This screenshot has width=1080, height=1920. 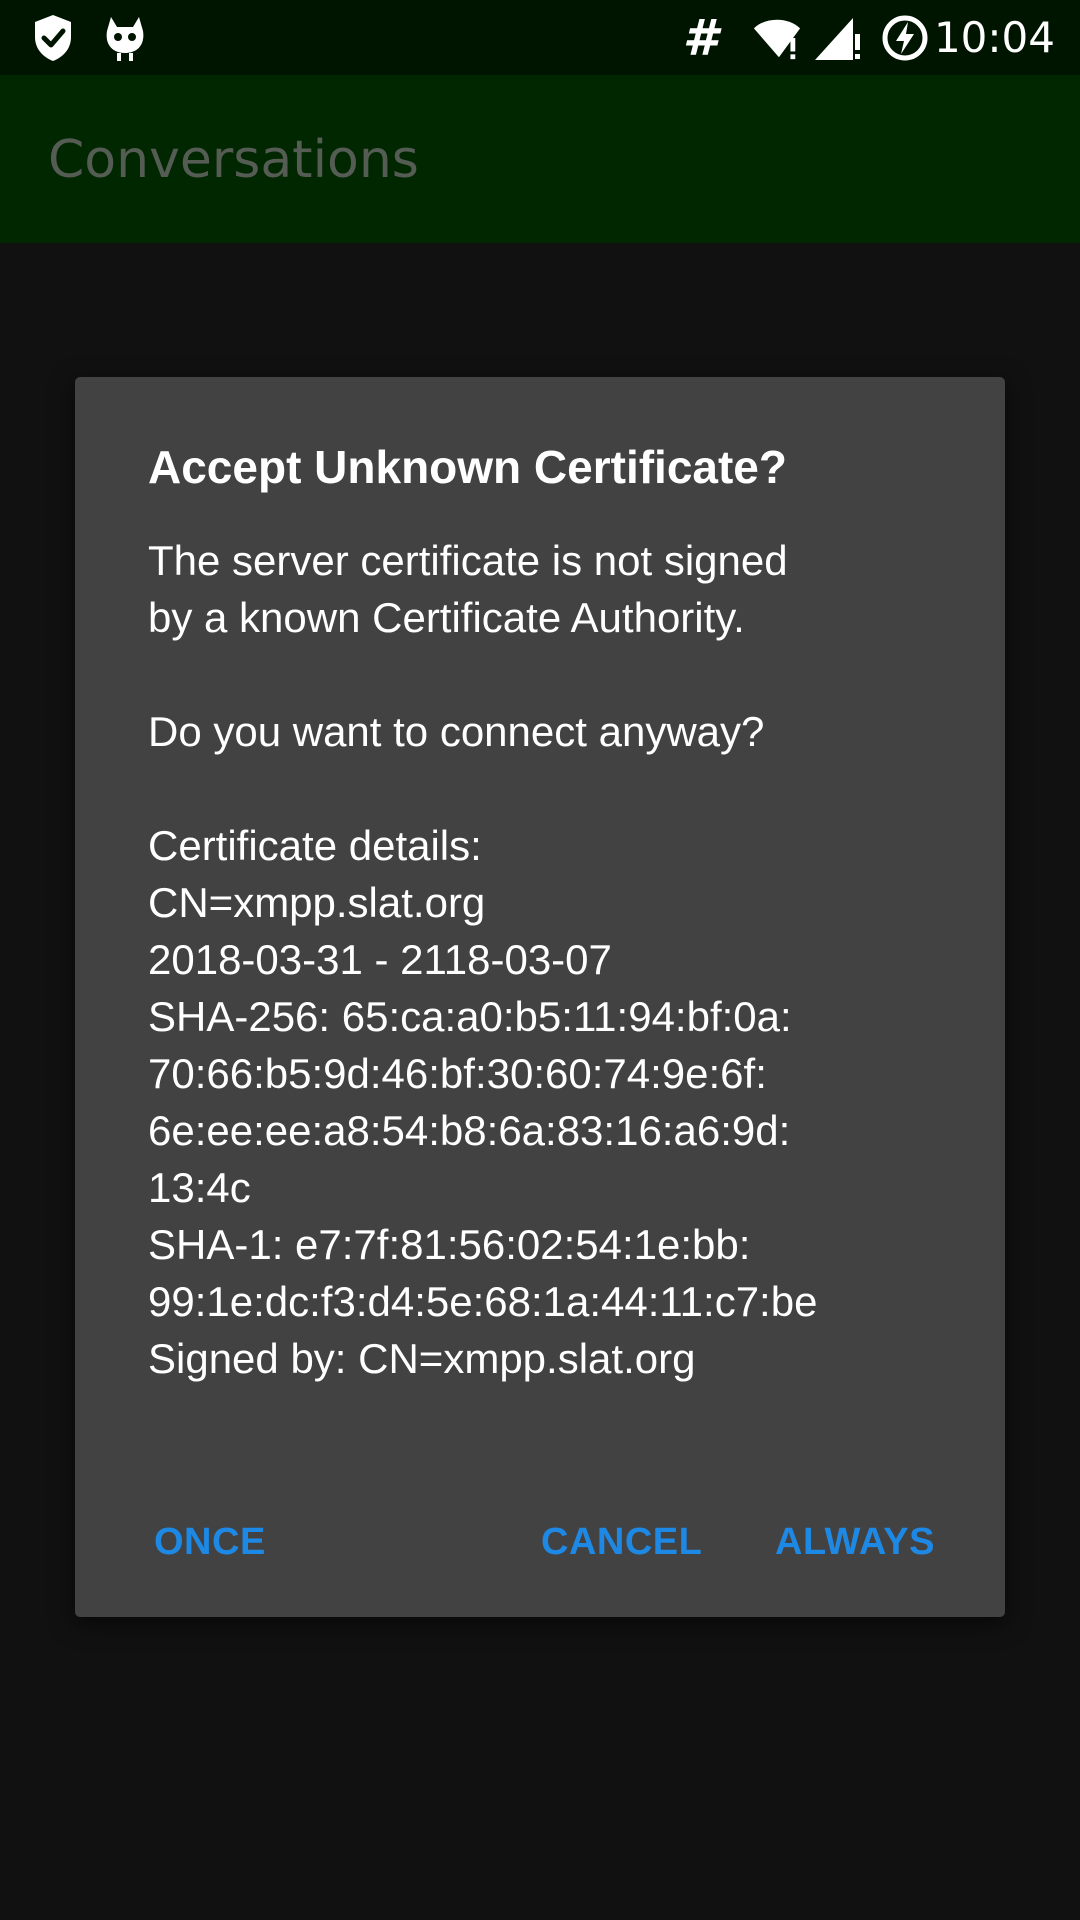 I want to click on status-bar: # 10:04, so click(x=540, y=37).